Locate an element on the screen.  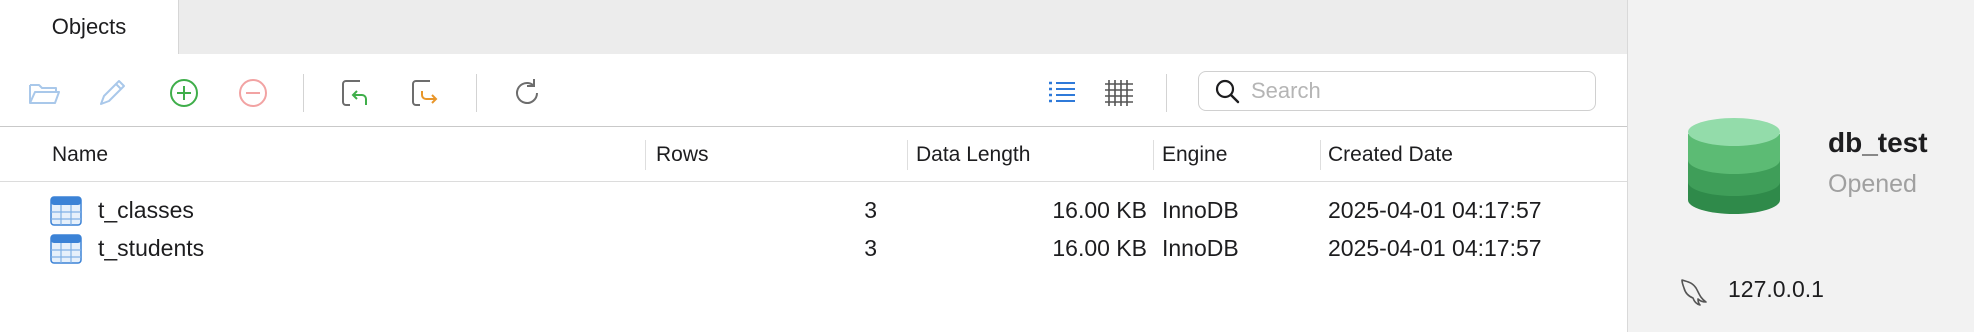
design-table-button is located at coordinates (112, 93).